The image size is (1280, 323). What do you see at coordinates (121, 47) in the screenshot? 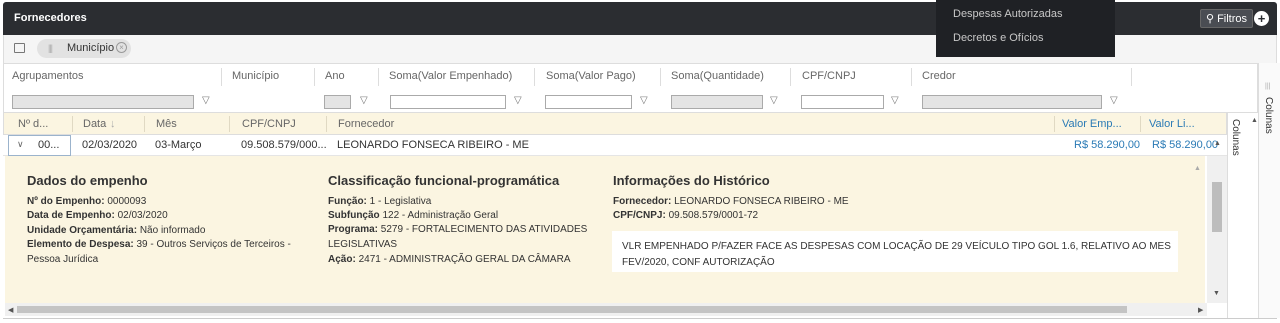
I see `close-icon: ×` at bounding box center [121, 47].